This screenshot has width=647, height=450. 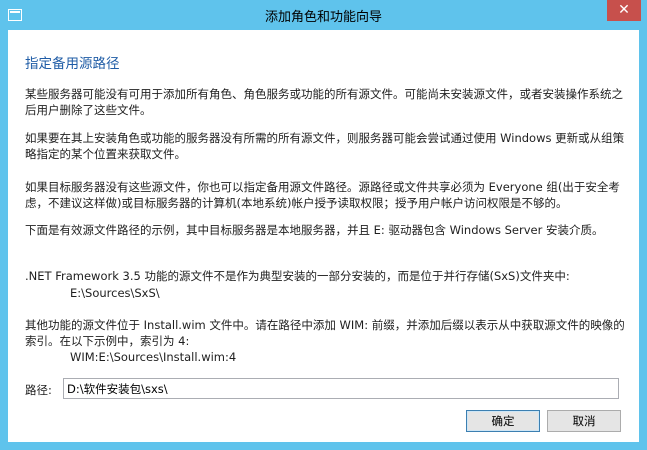 I want to click on example-path-wim: WIM:E:\Sources\Install.wim:4, so click(x=153, y=357).